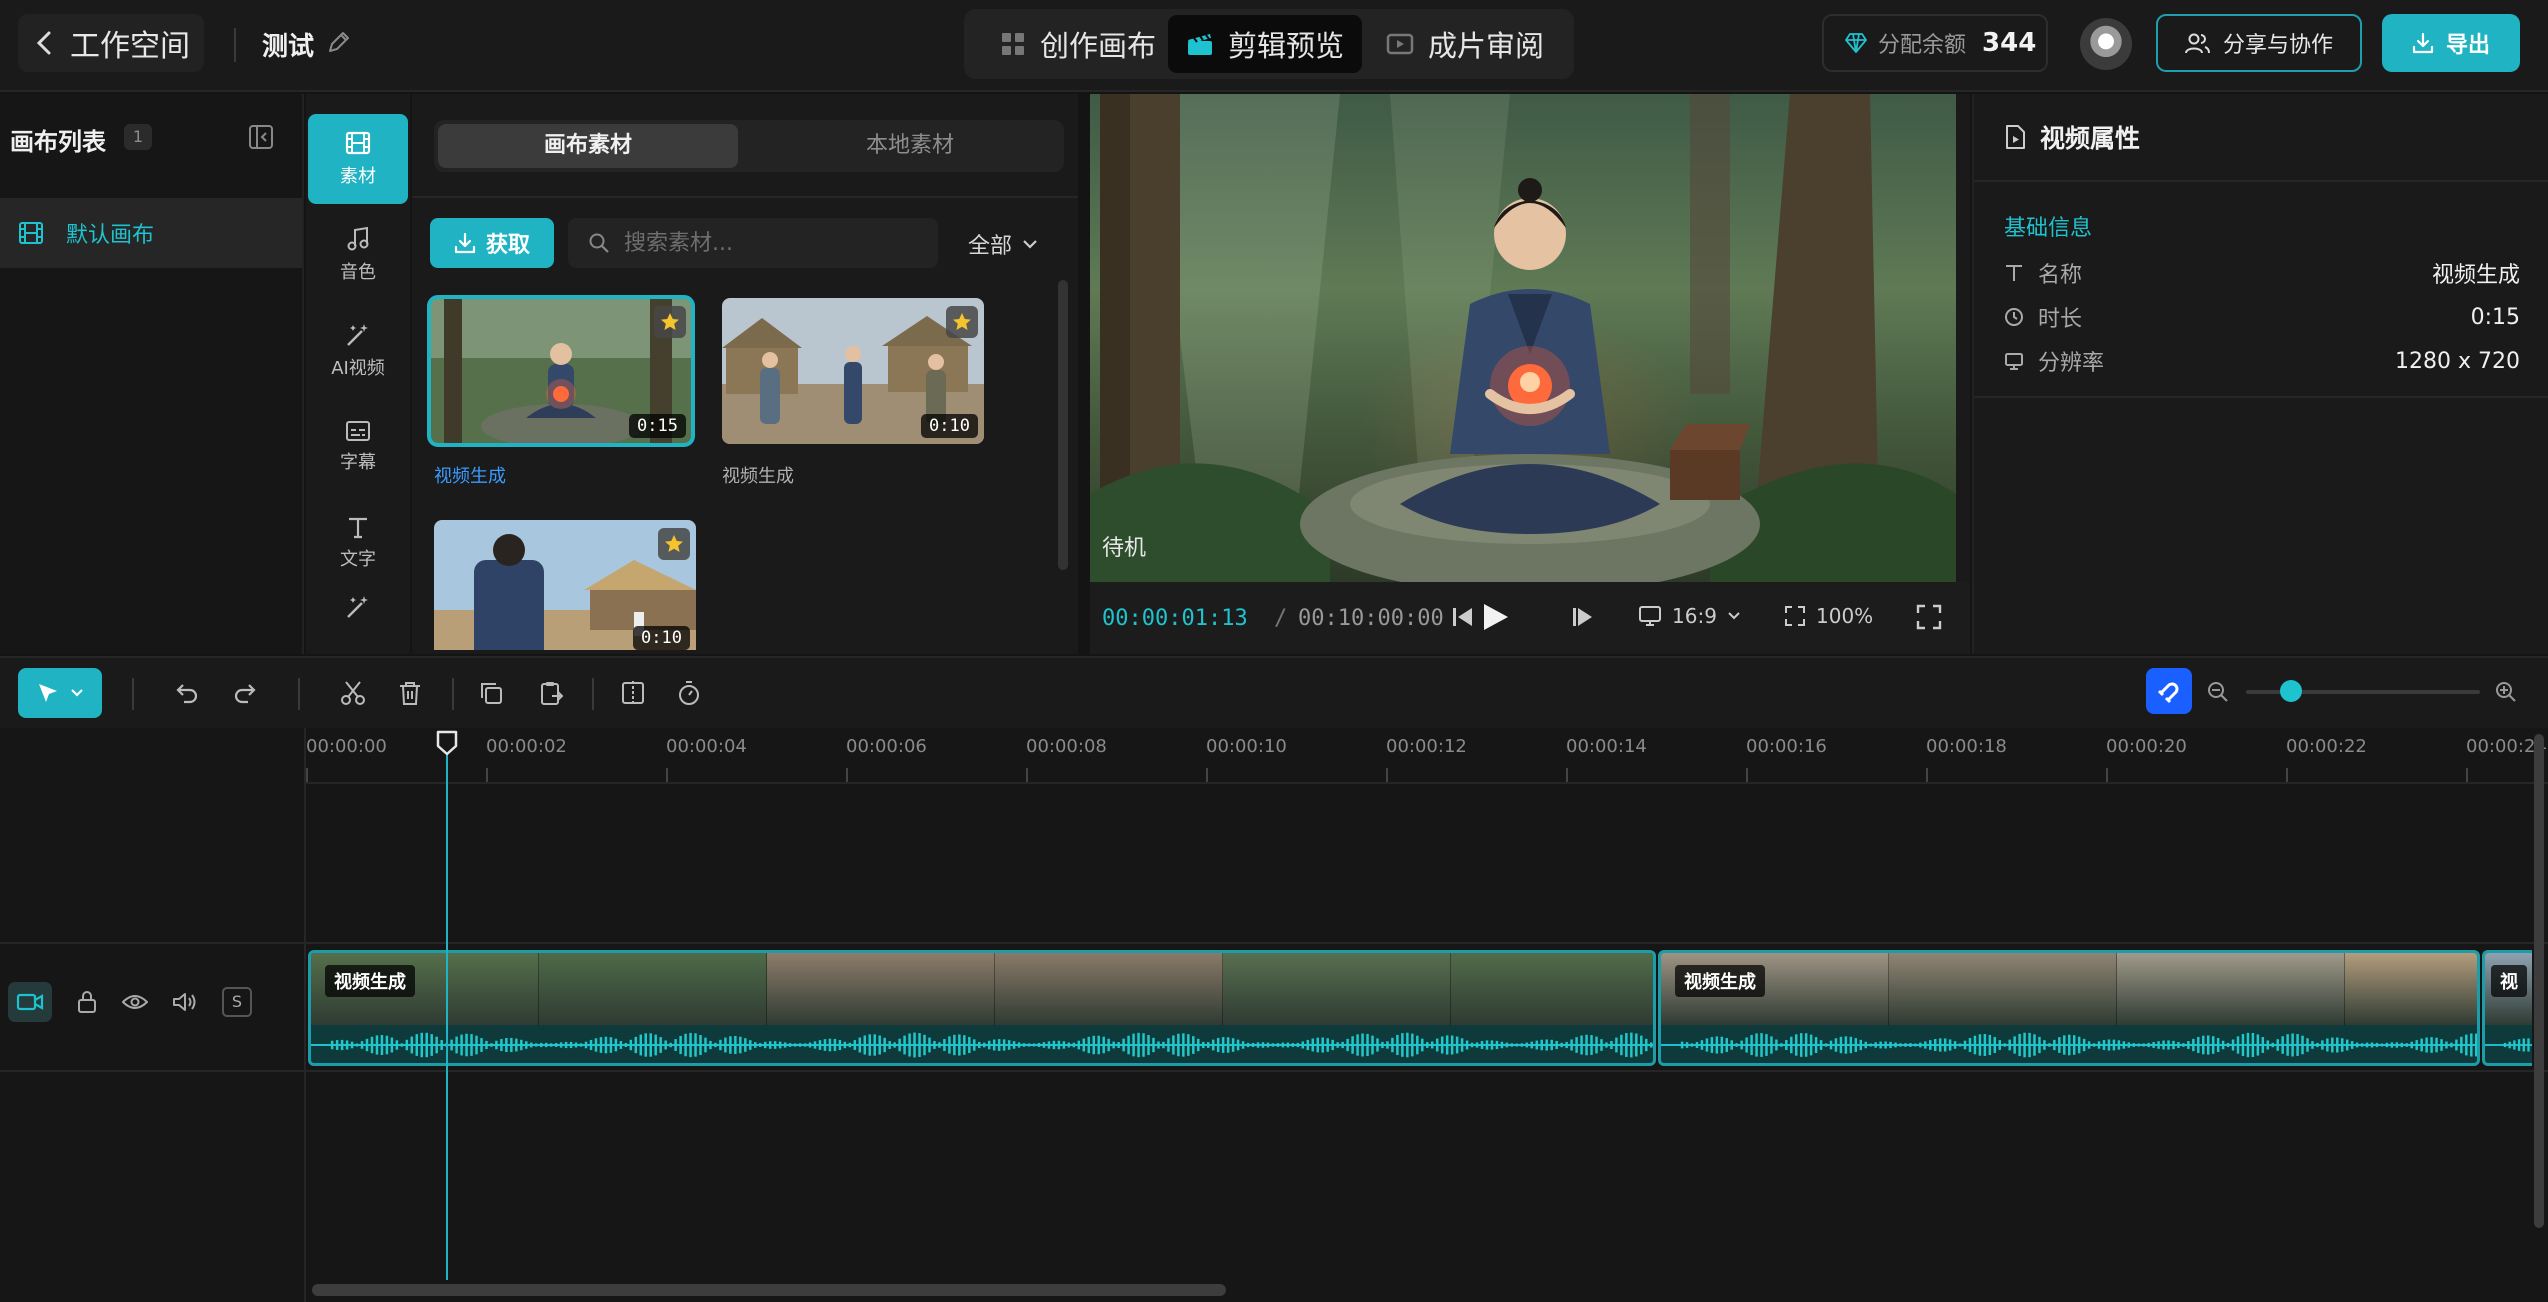 The width and height of the screenshot is (2548, 1302). Describe the element at coordinates (358, 255) in the screenshot. I see `tool-voice: 音色` at that location.